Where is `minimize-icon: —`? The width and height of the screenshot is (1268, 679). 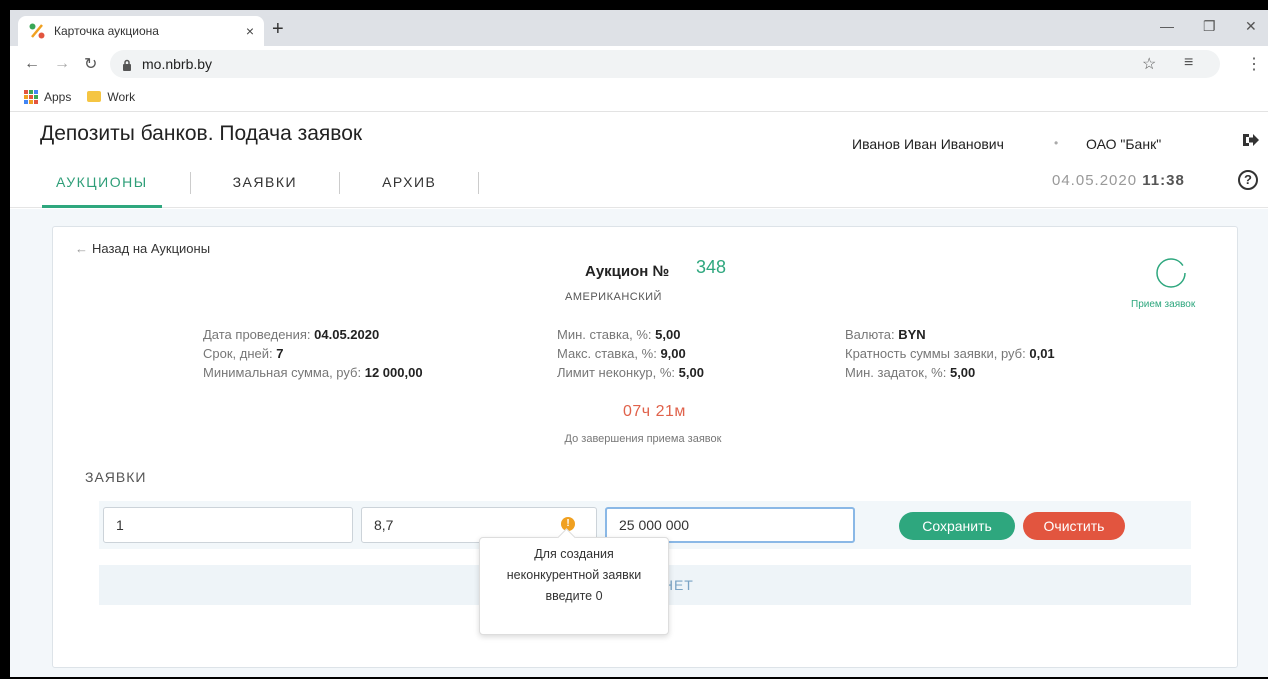
minimize-icon: — is located at coordinates (1167, 26).